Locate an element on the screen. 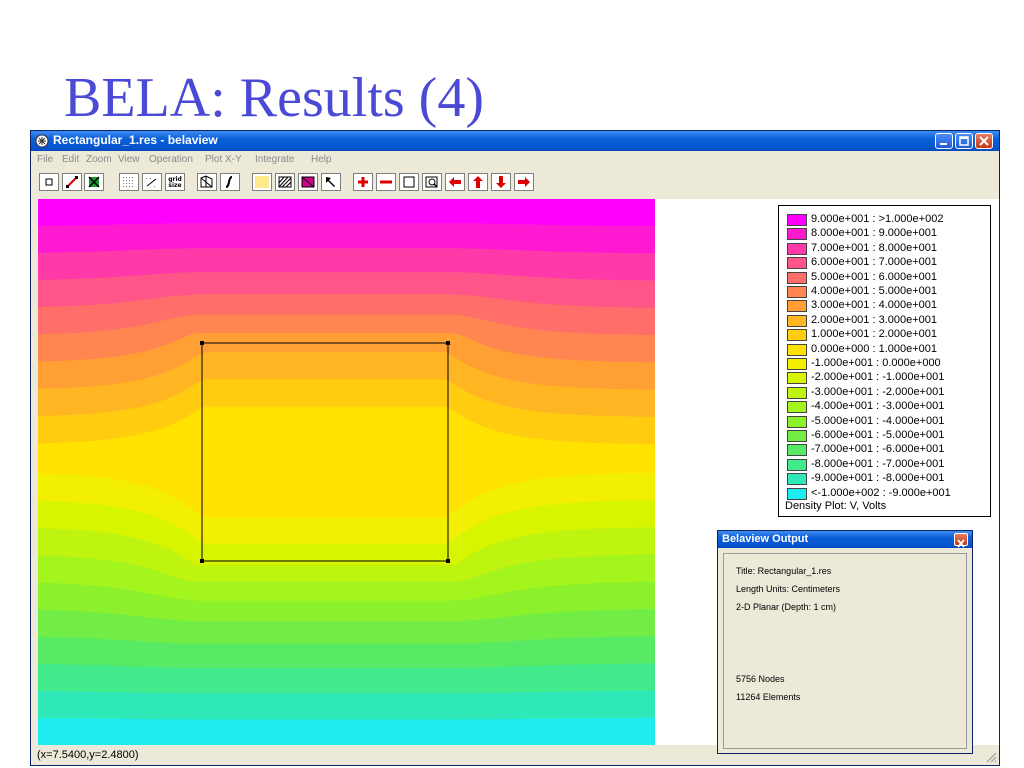 The image size is (1024, 768). snap-grid-icon is located at coordinates (151, 182).